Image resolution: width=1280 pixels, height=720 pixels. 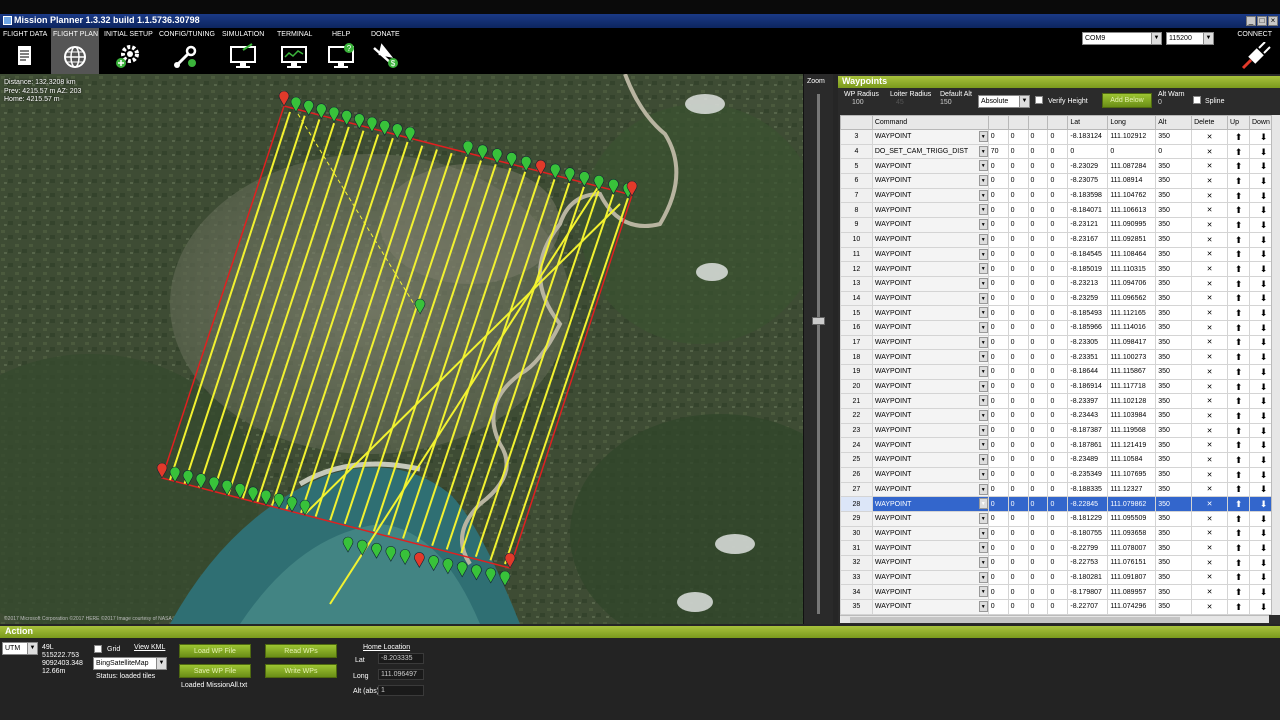 What do you see at coordinates (1059, 460) in the screenshot?
I see `table-row: 25 WAYPOINT ▼ 0 0 0 0 -8.23489 111.10584 350 ✕ ⬆ ⬇` at bounding box center [1059, 460].